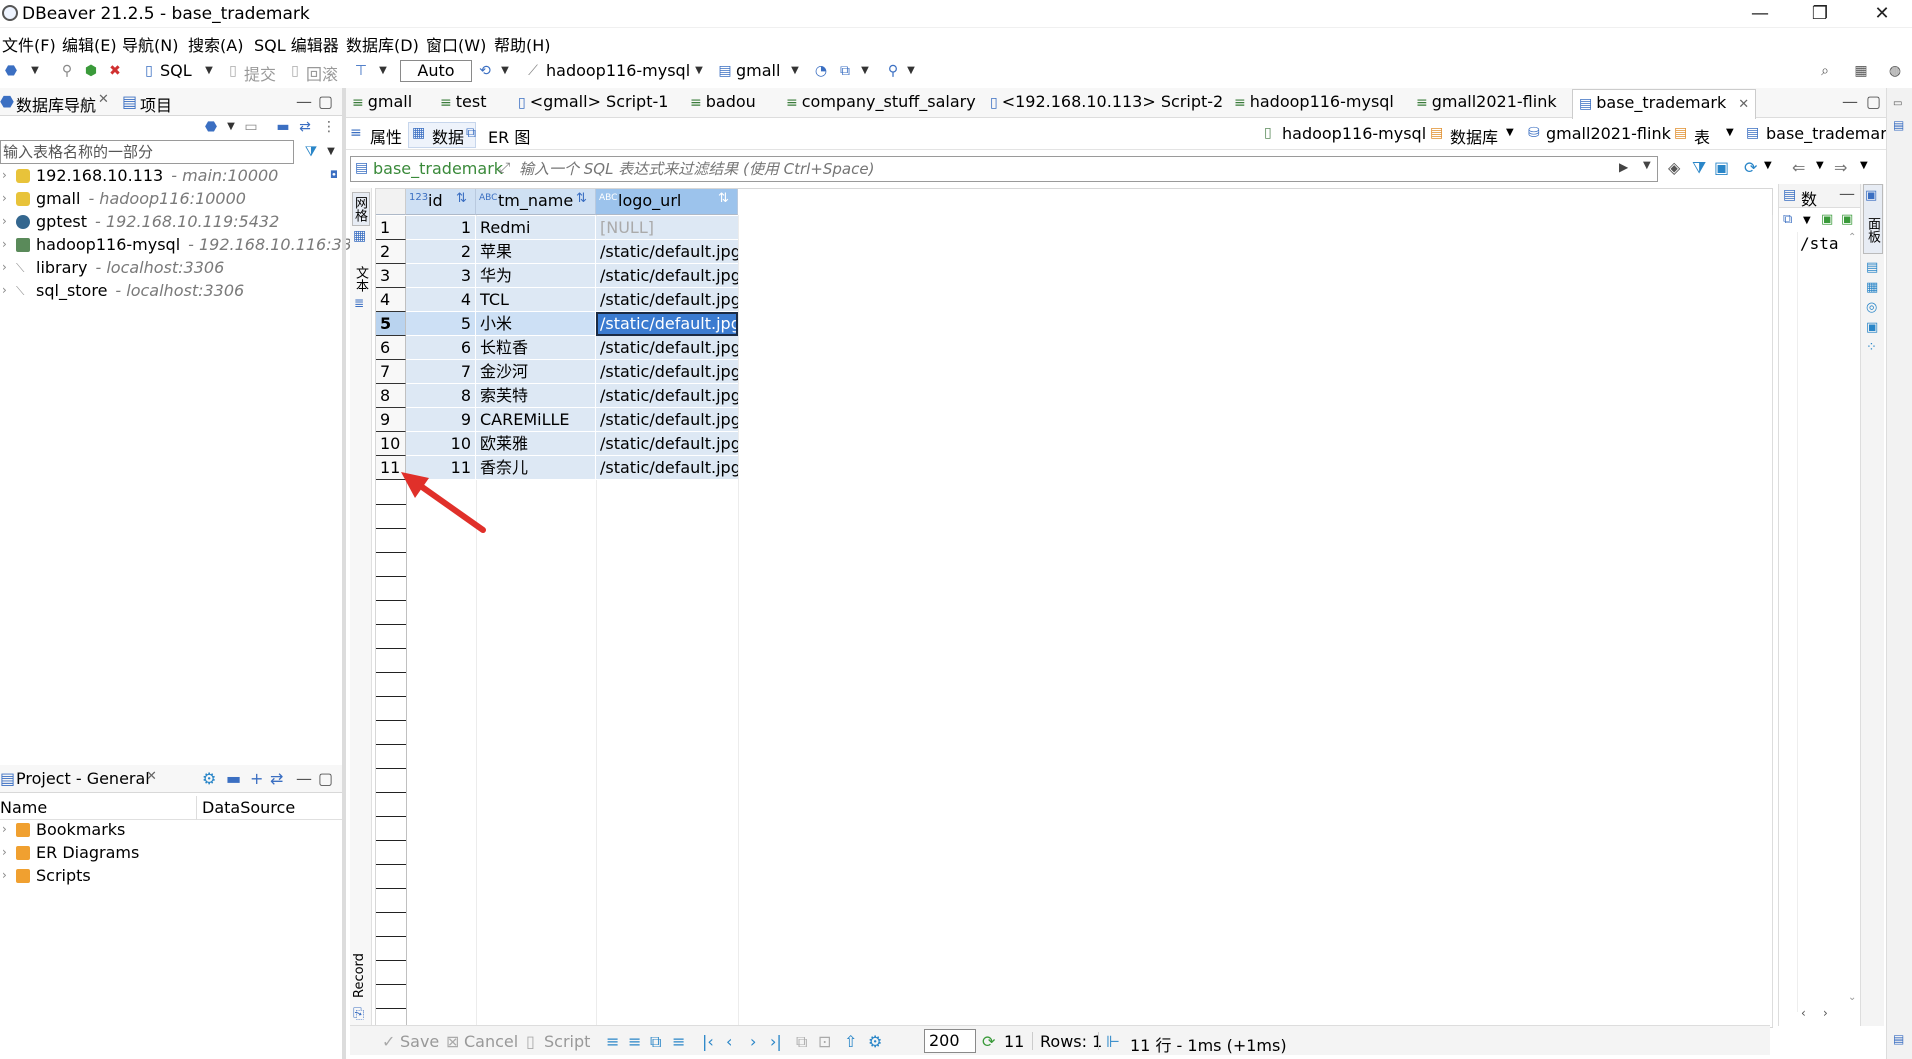 The width and height of the screenshot is (1912, 1059). What do you see at coordinates (729, 1041) in the screenshot?
I see `previous-page-icon: ‹` at bounding box center [729, 1041].